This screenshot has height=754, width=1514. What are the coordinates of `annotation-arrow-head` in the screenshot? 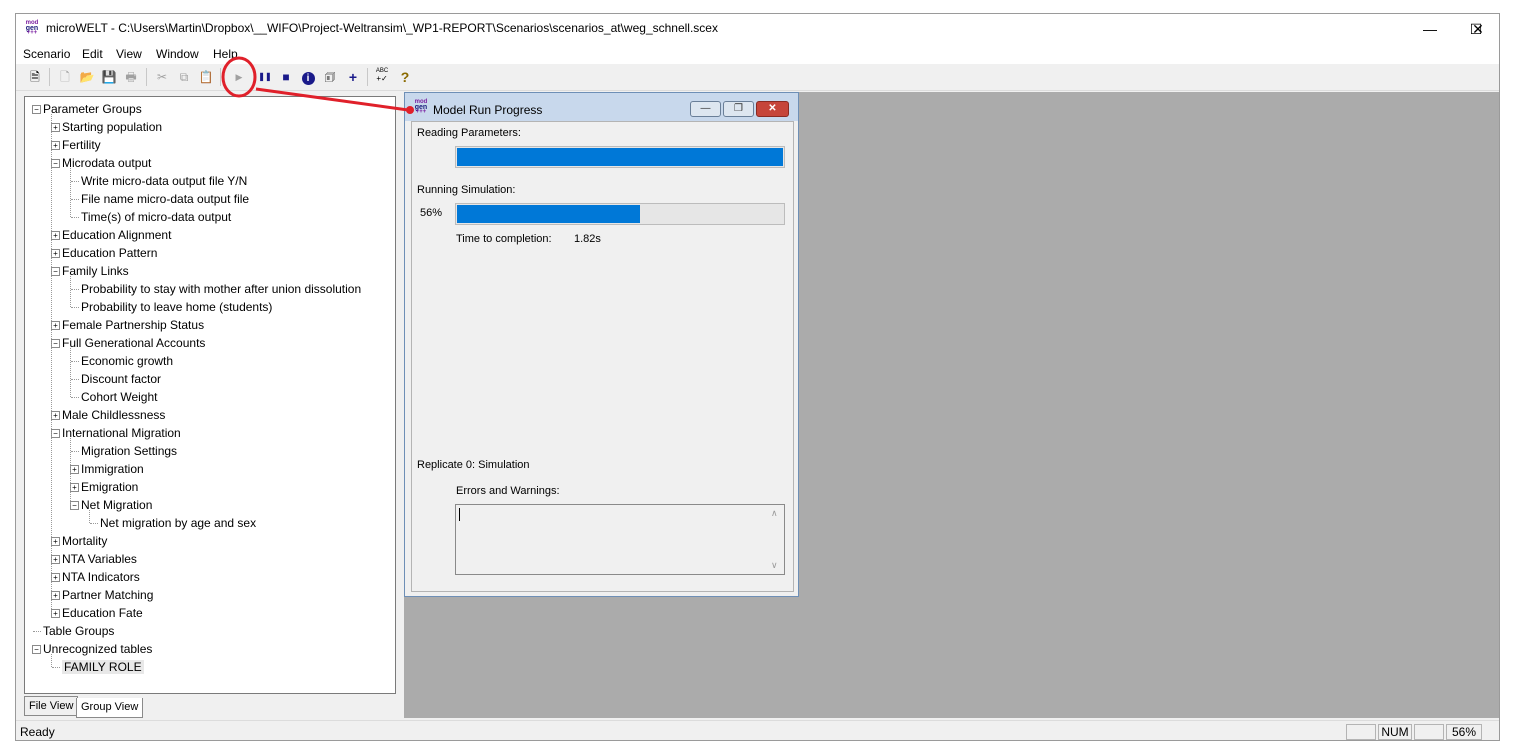 It's located at (410, 110).